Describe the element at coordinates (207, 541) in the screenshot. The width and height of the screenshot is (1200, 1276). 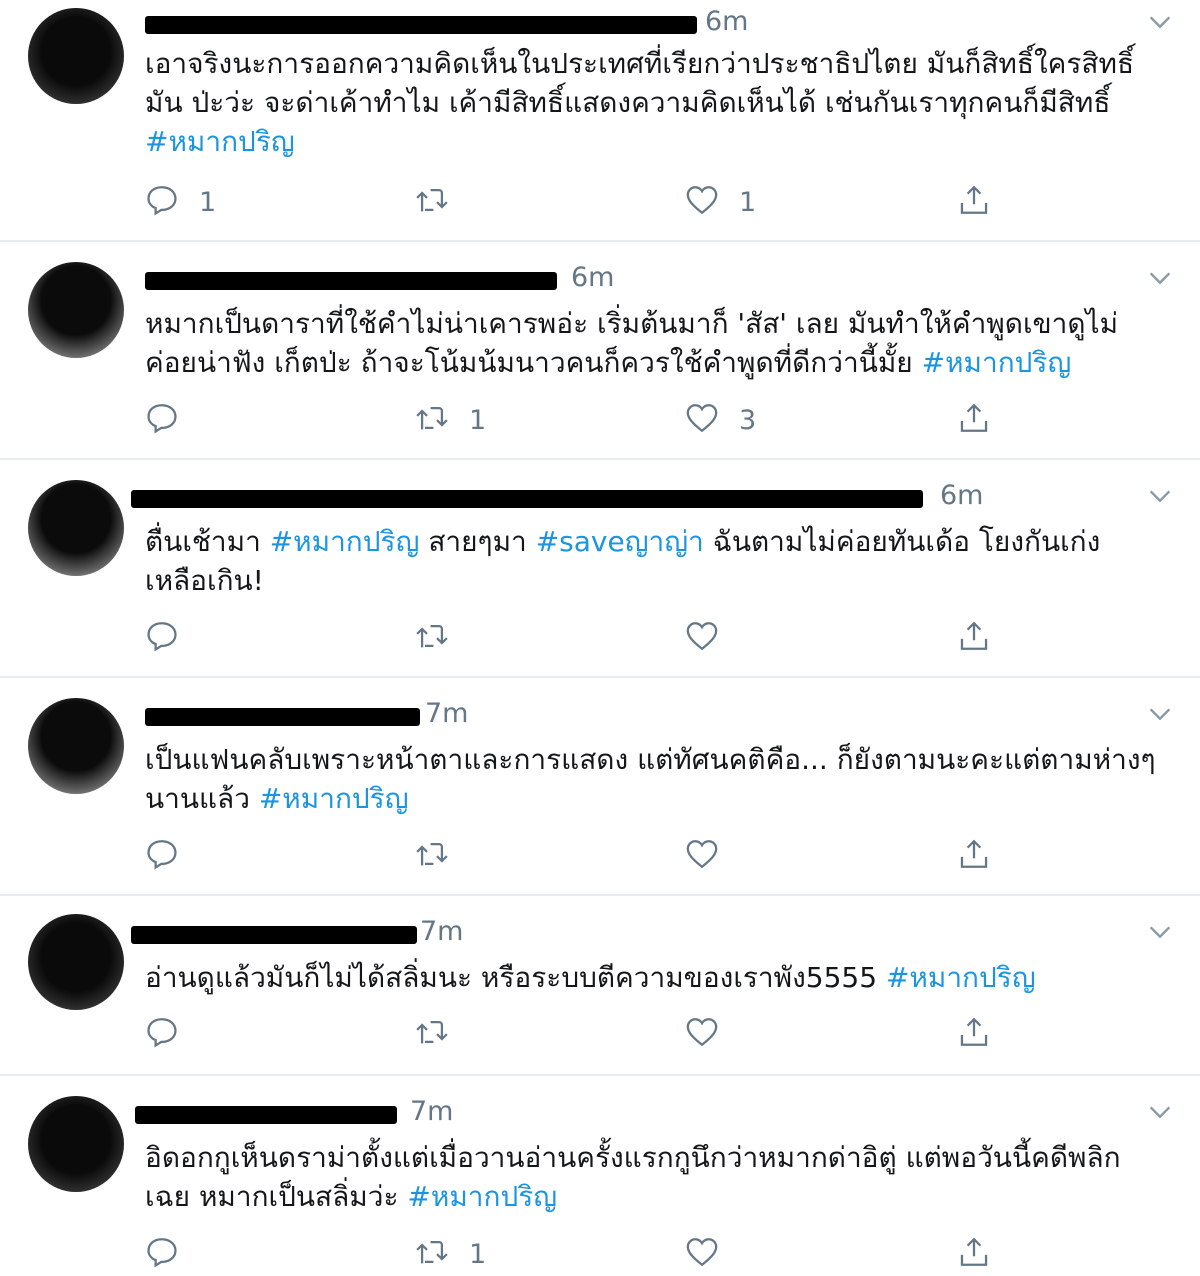
I see `tweet-body-part: ตื่นเช้ามา` at that location.